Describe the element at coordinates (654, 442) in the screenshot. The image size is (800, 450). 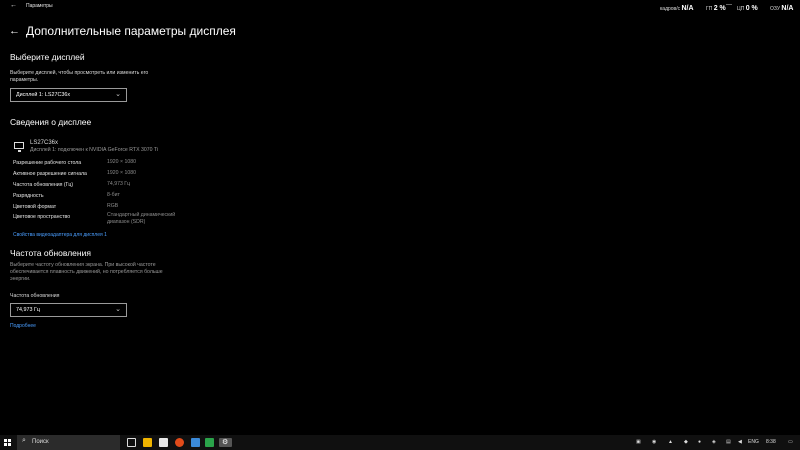
I see `tray-icon: ◉` at that location.